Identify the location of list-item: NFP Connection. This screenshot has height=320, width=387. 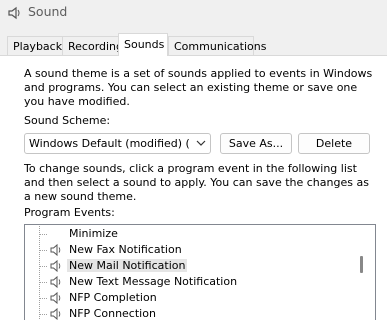
(195, 313).